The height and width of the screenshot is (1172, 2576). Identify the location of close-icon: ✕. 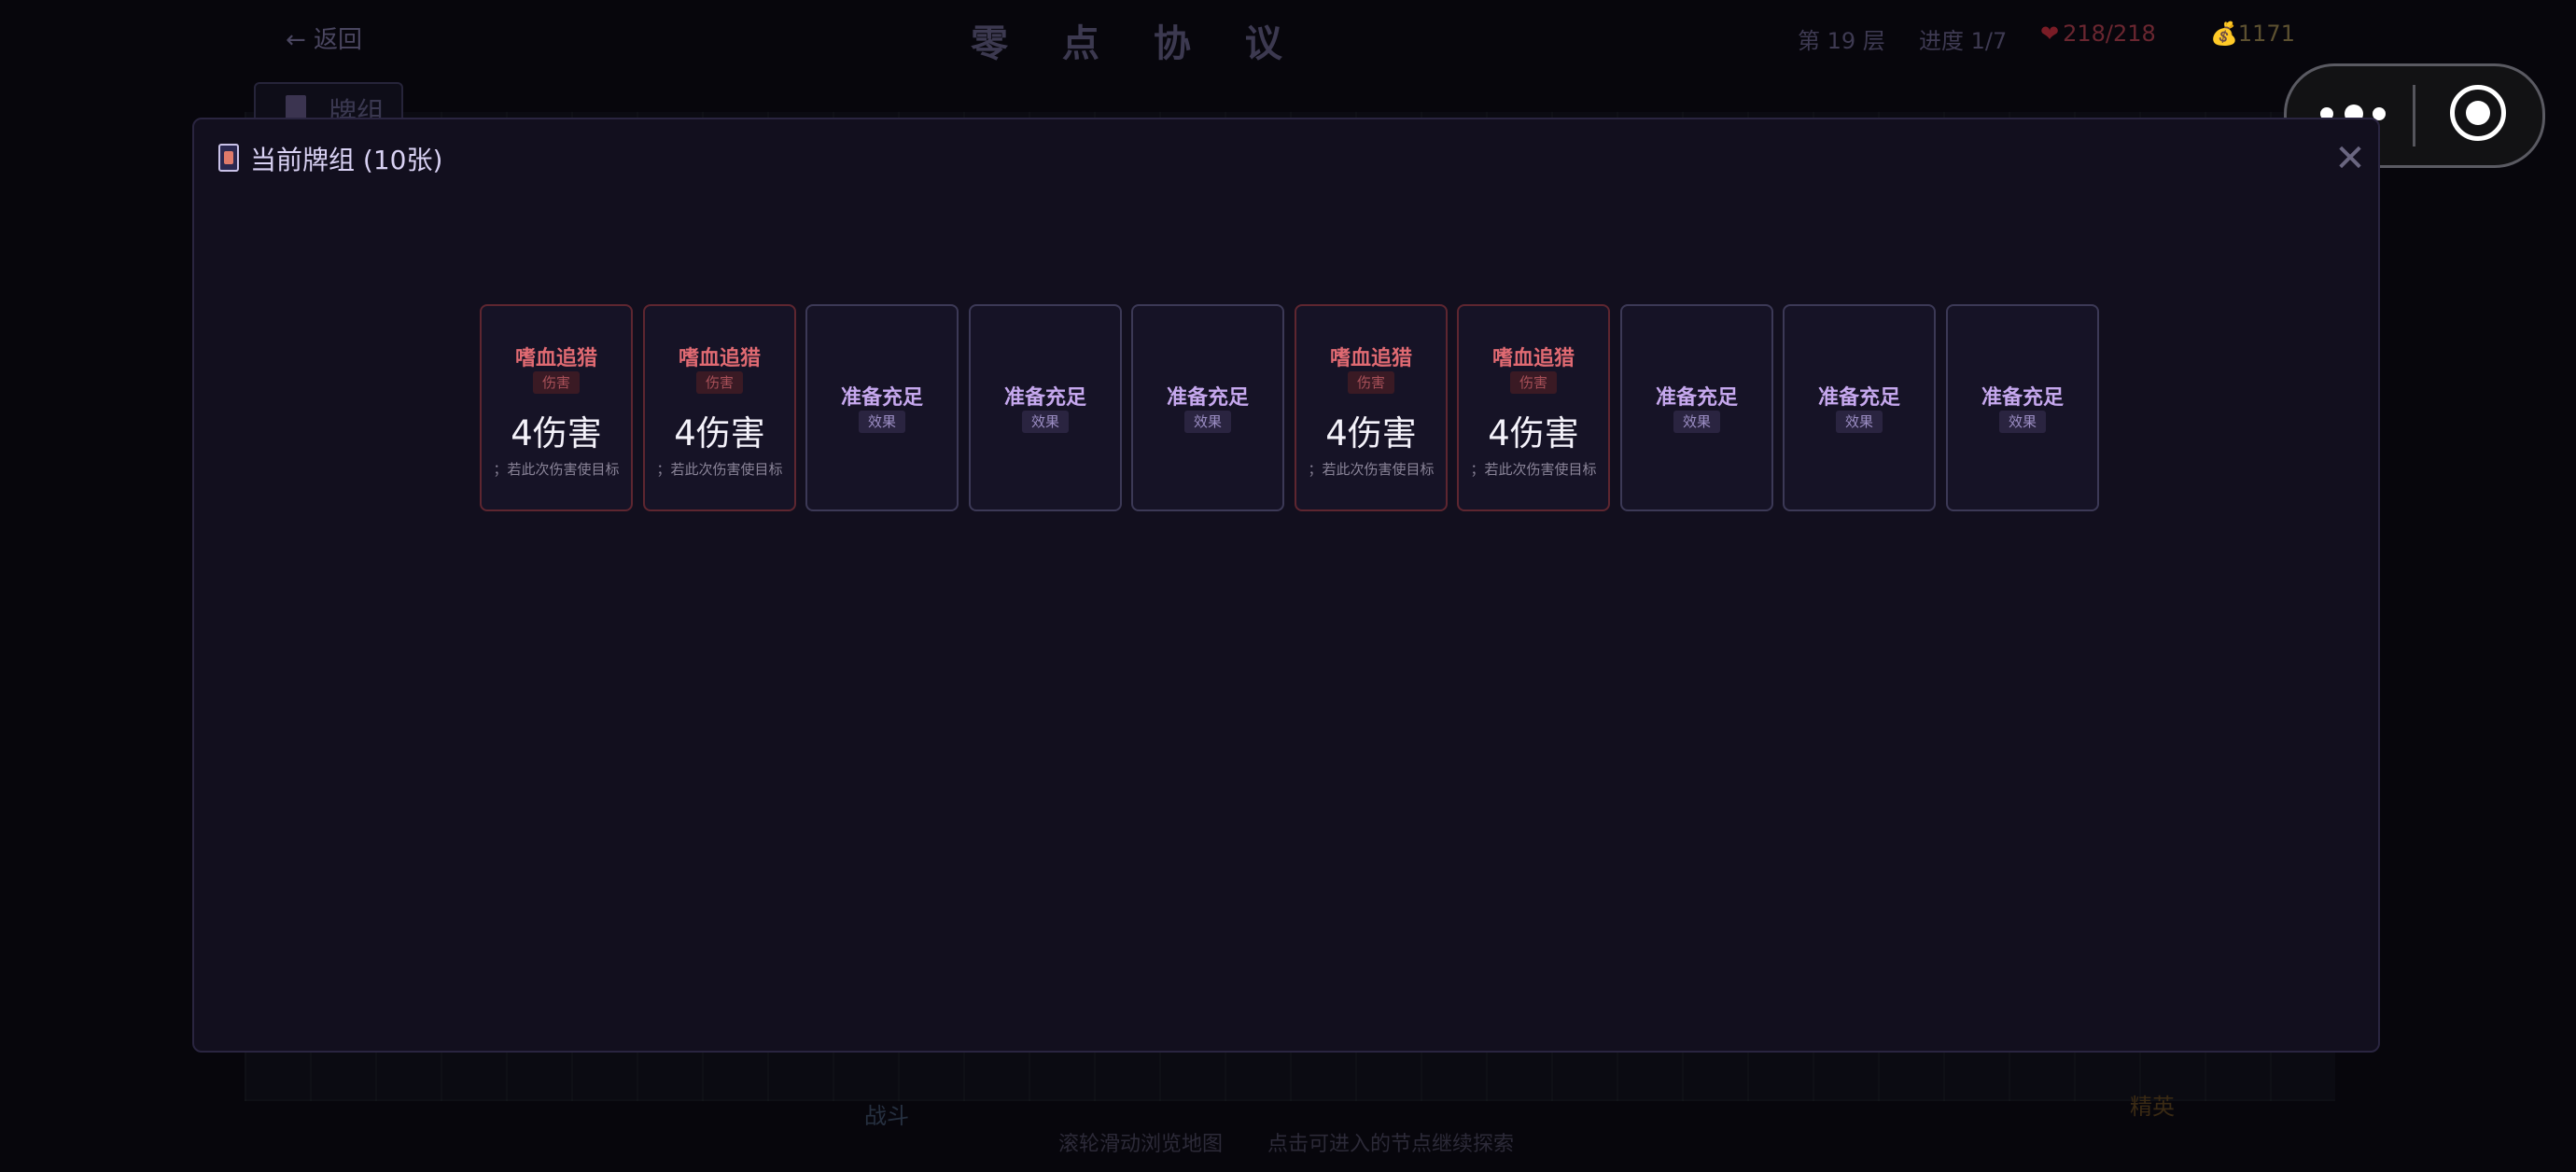
(2350, 158).